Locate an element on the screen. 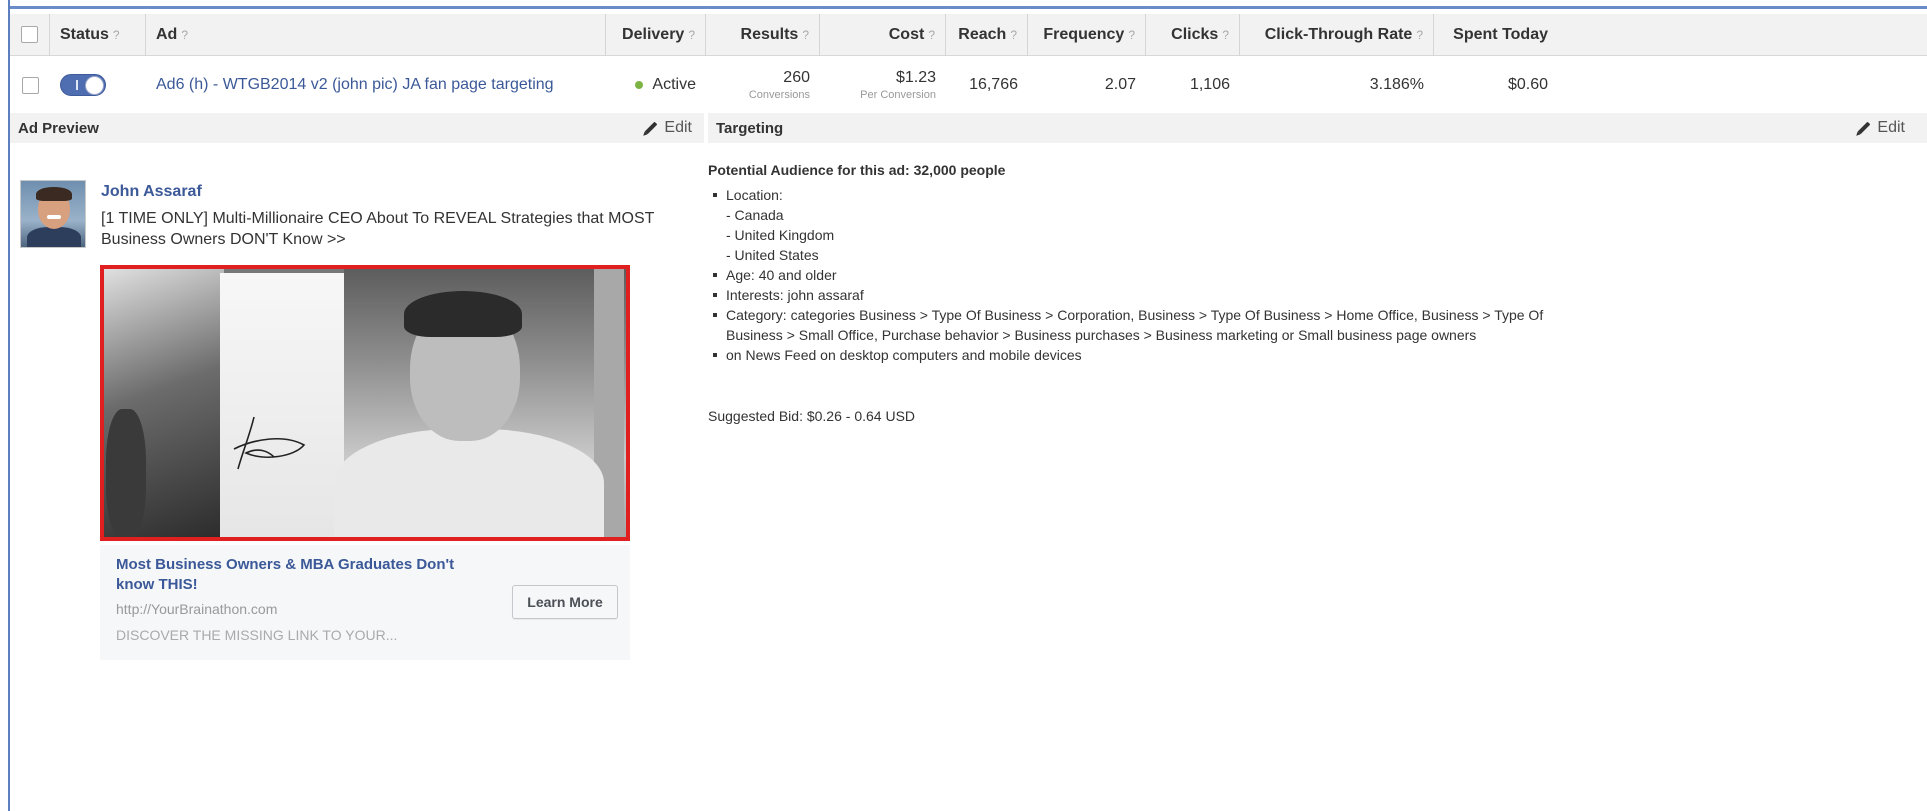  delivery-cell: Active is located at coordinates (656, 85).